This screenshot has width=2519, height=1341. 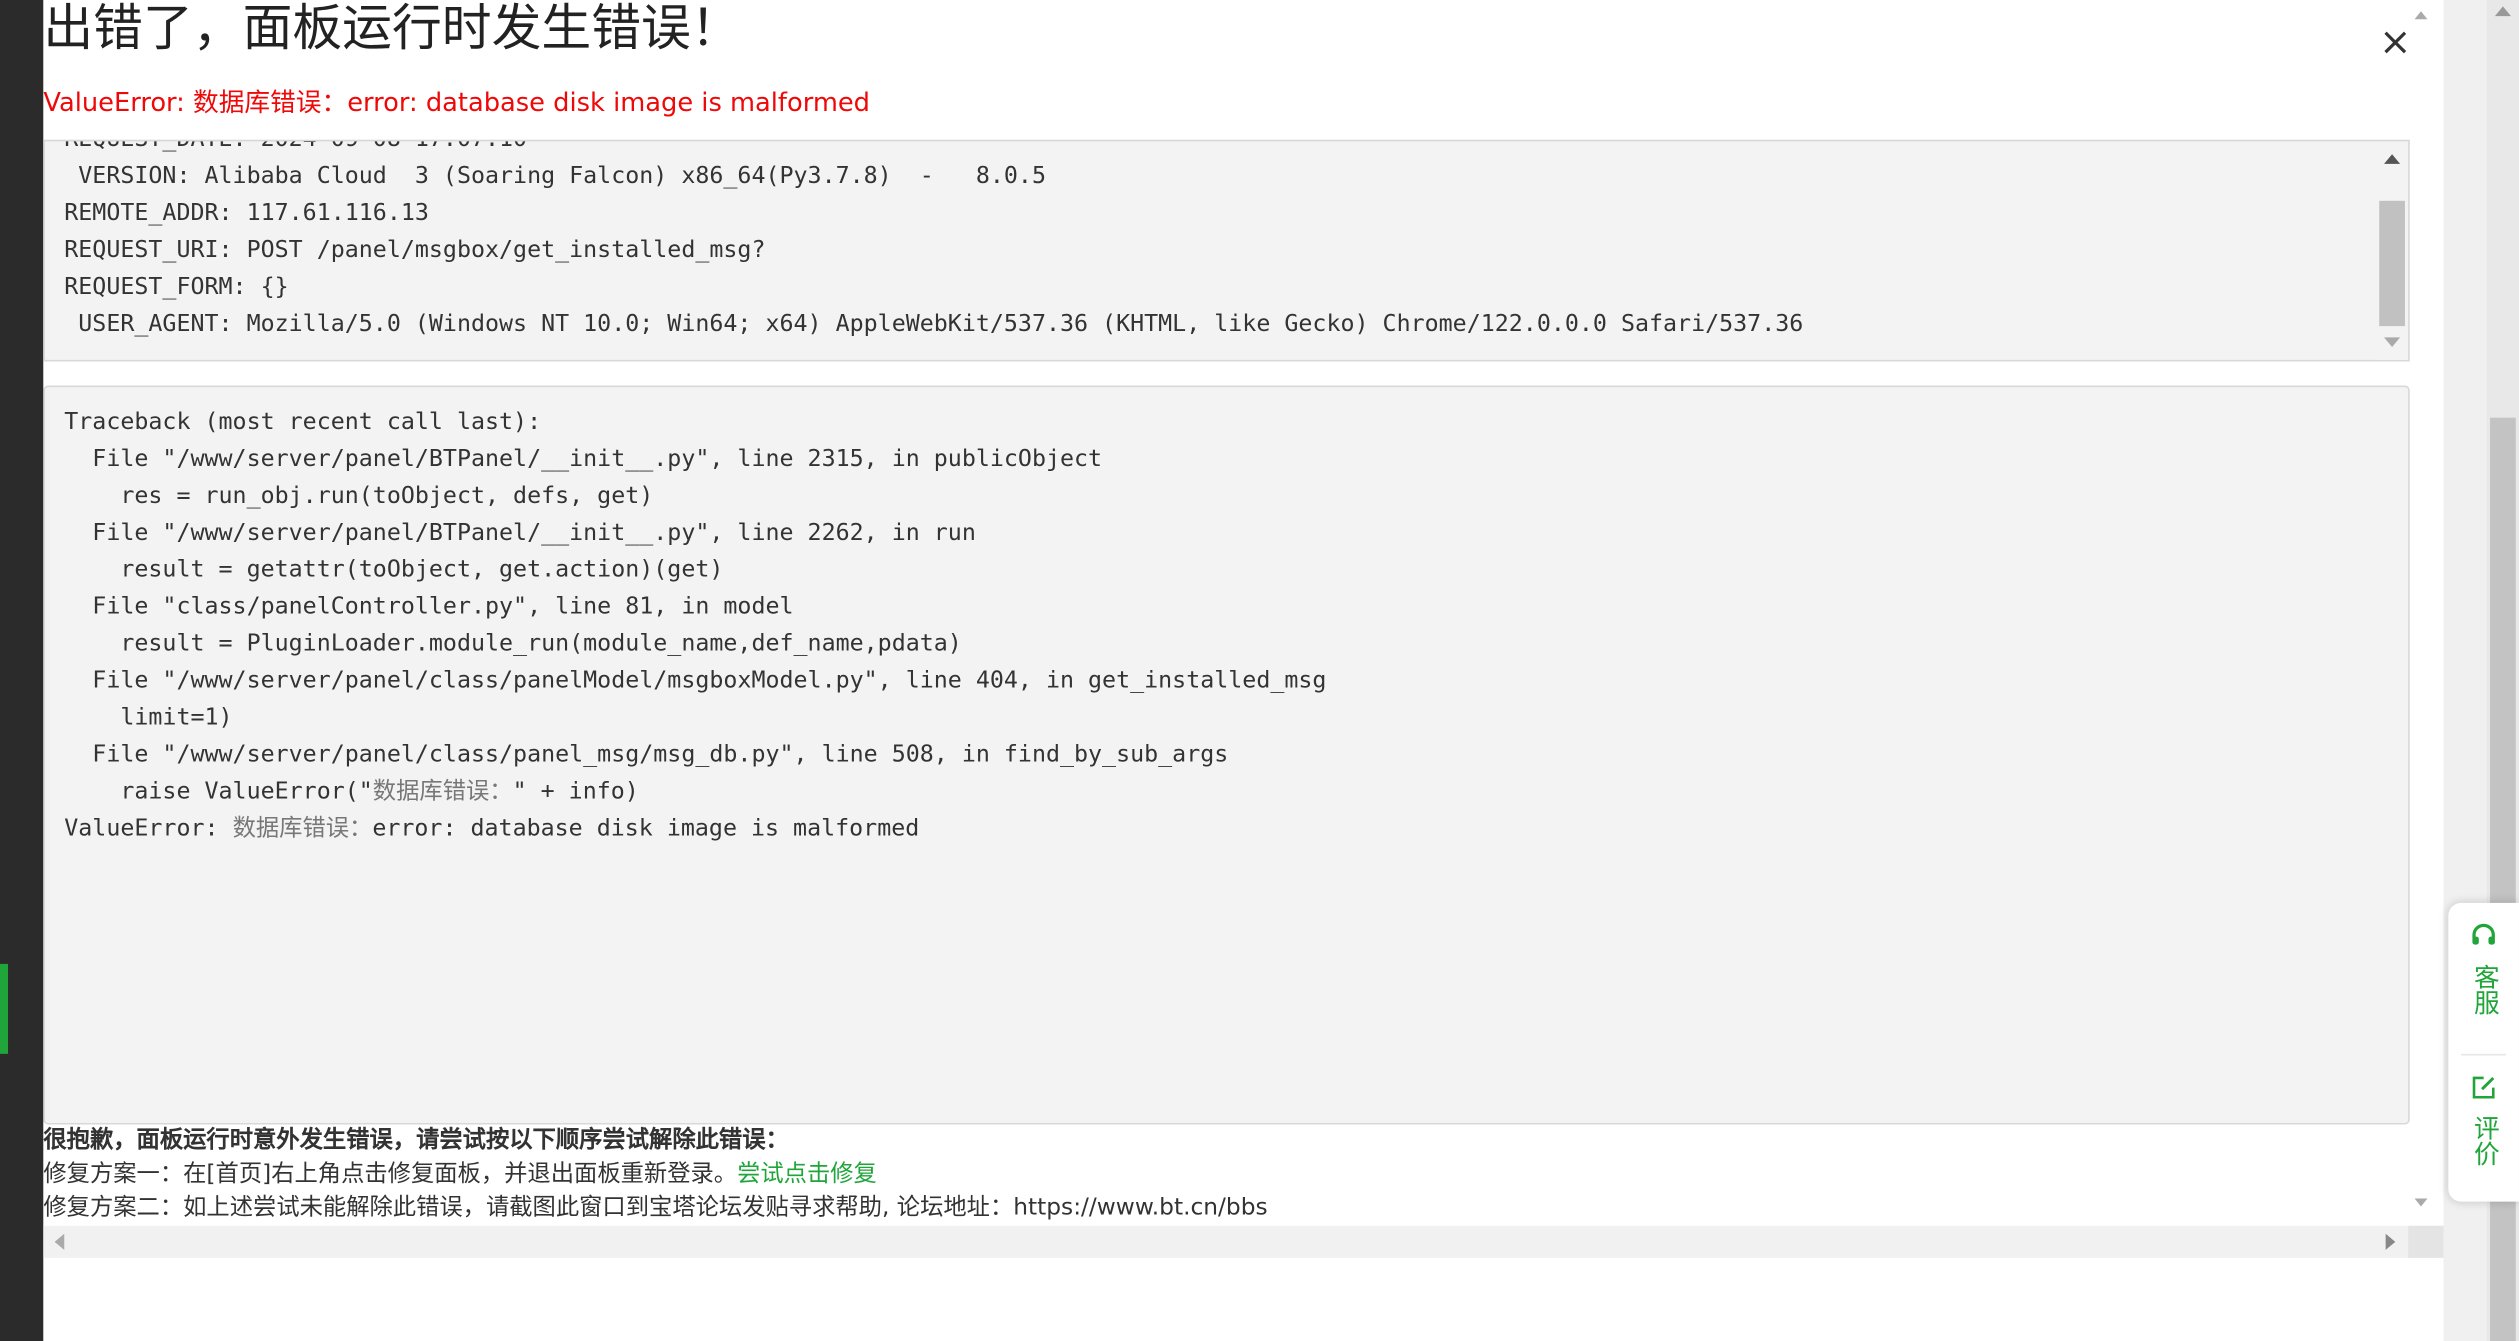 I want to click on customer-service-label: 客服, so click(x=2484, y=989).